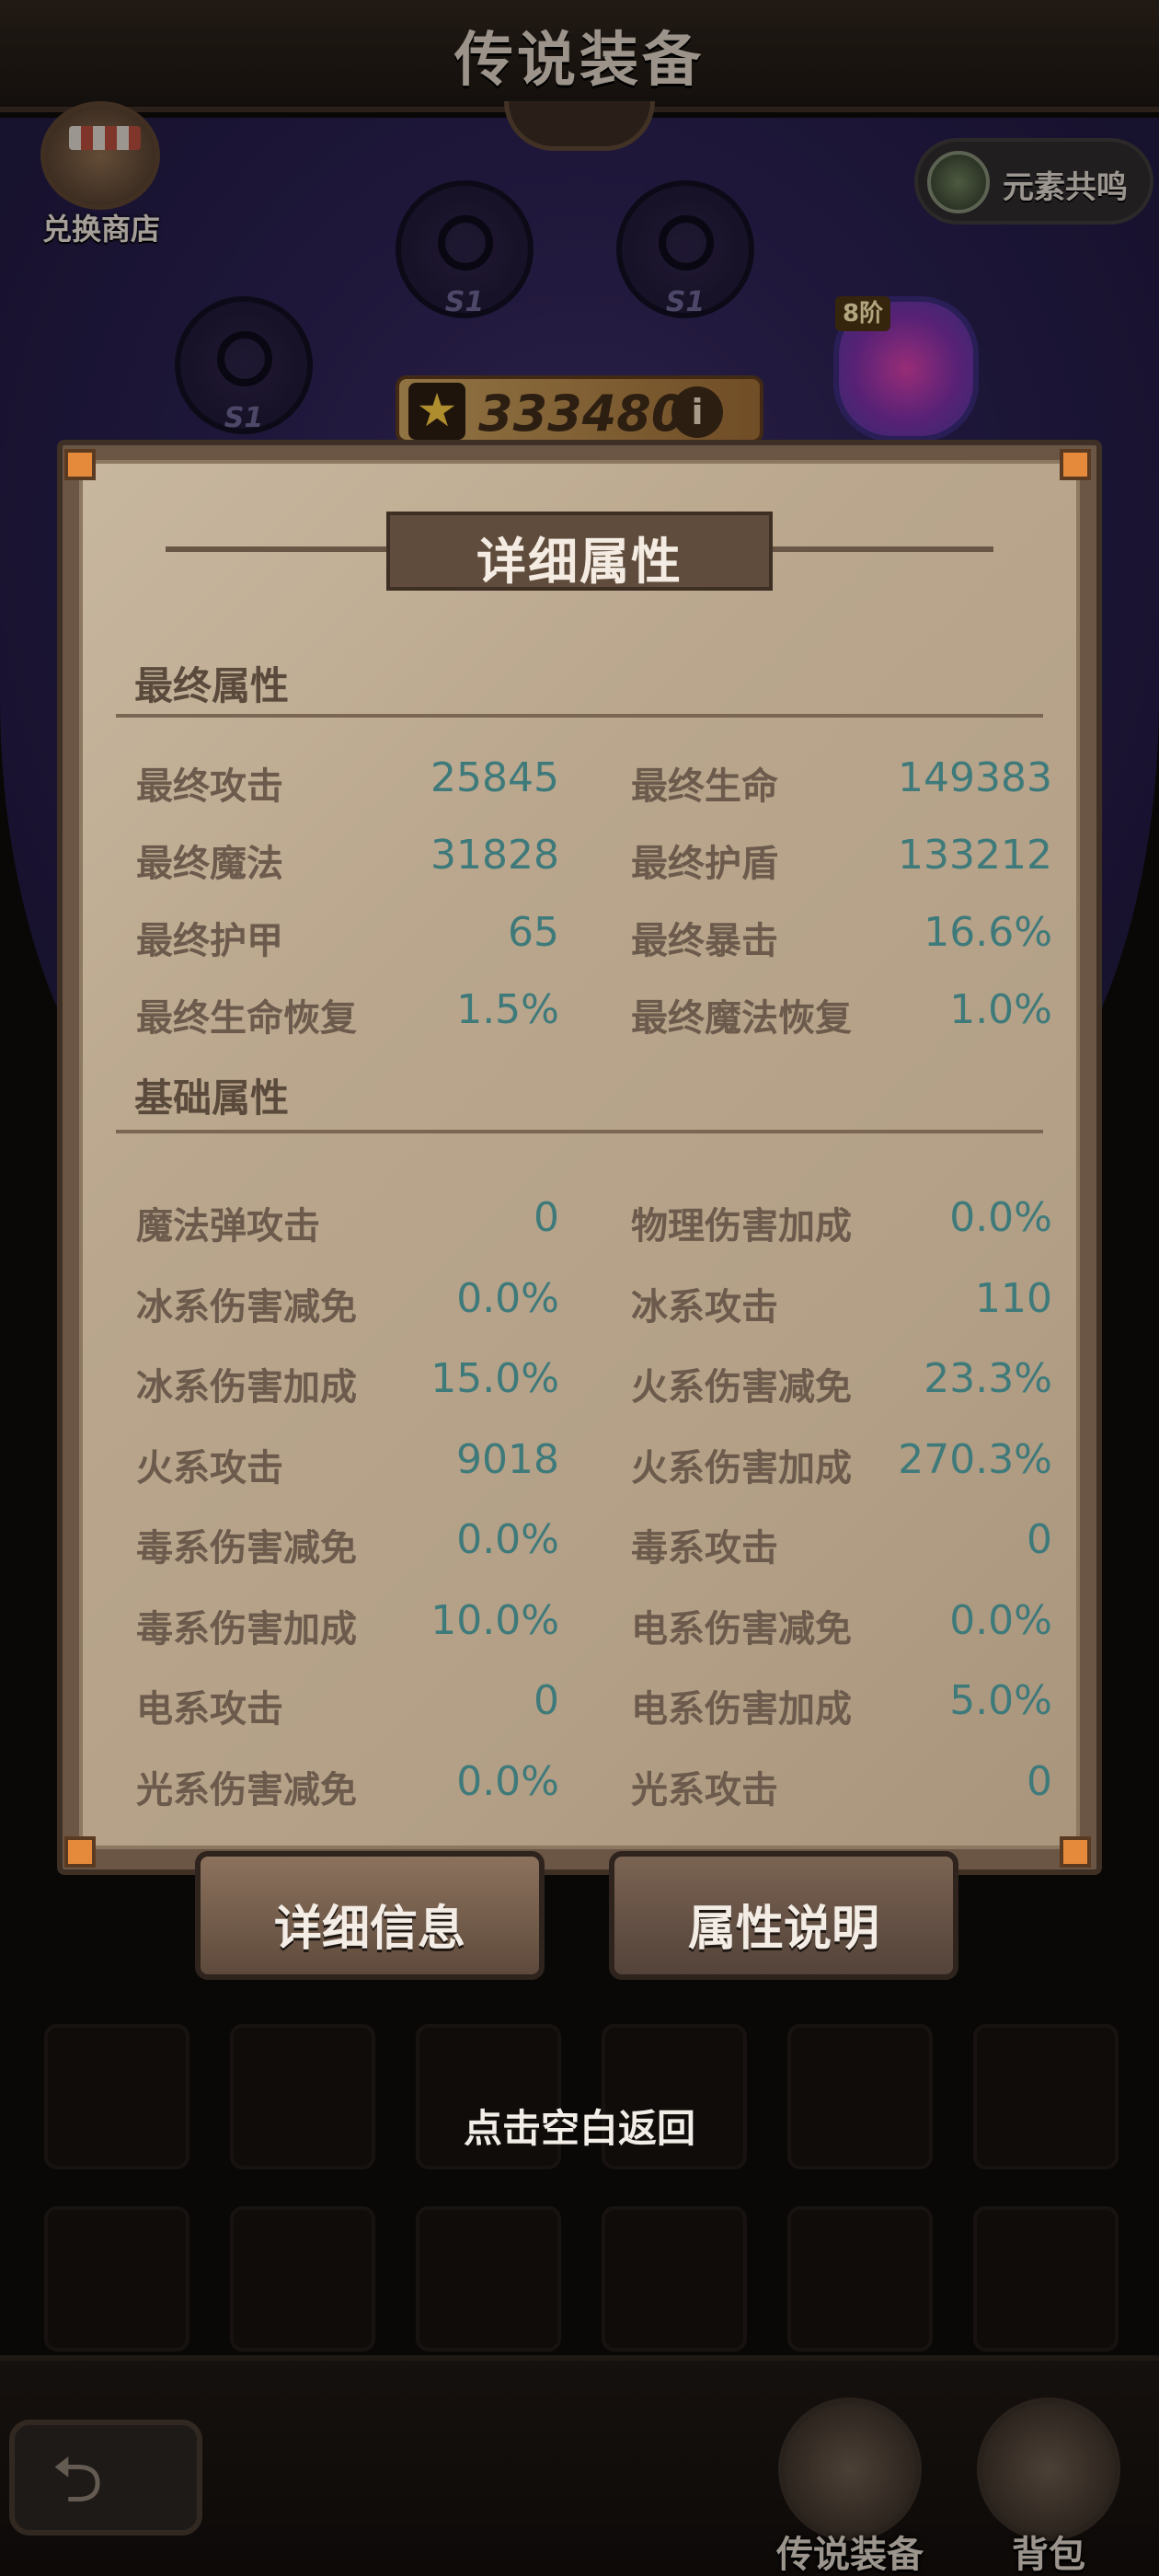 The width and height of the screenshot is (1159, 2576). What do you see at coordinates (212, 1098) in the screenshot?
I see `section-title-base: 基础属性` at bounding box center [212, 1098].